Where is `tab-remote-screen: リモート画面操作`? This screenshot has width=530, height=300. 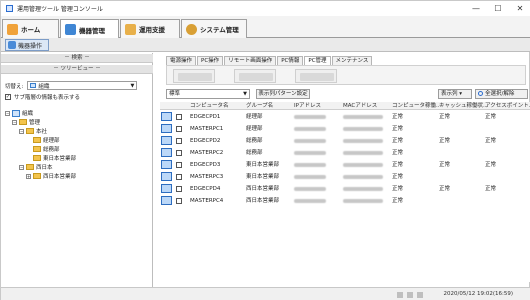
tab-remote-screen: リモート画面操作 is located at coordinates (250, 60).